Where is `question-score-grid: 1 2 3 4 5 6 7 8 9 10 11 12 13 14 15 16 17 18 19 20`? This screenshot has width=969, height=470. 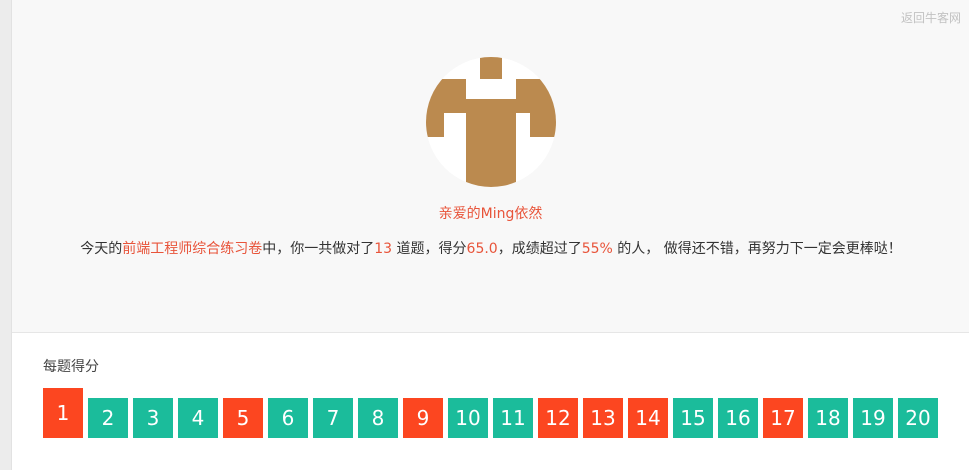
question-score-grid: 1 2 3 4 5 6 7 8 9 10 11 12 13 14 15 16 17 18 19 20 is located at coordinates (493, 413).